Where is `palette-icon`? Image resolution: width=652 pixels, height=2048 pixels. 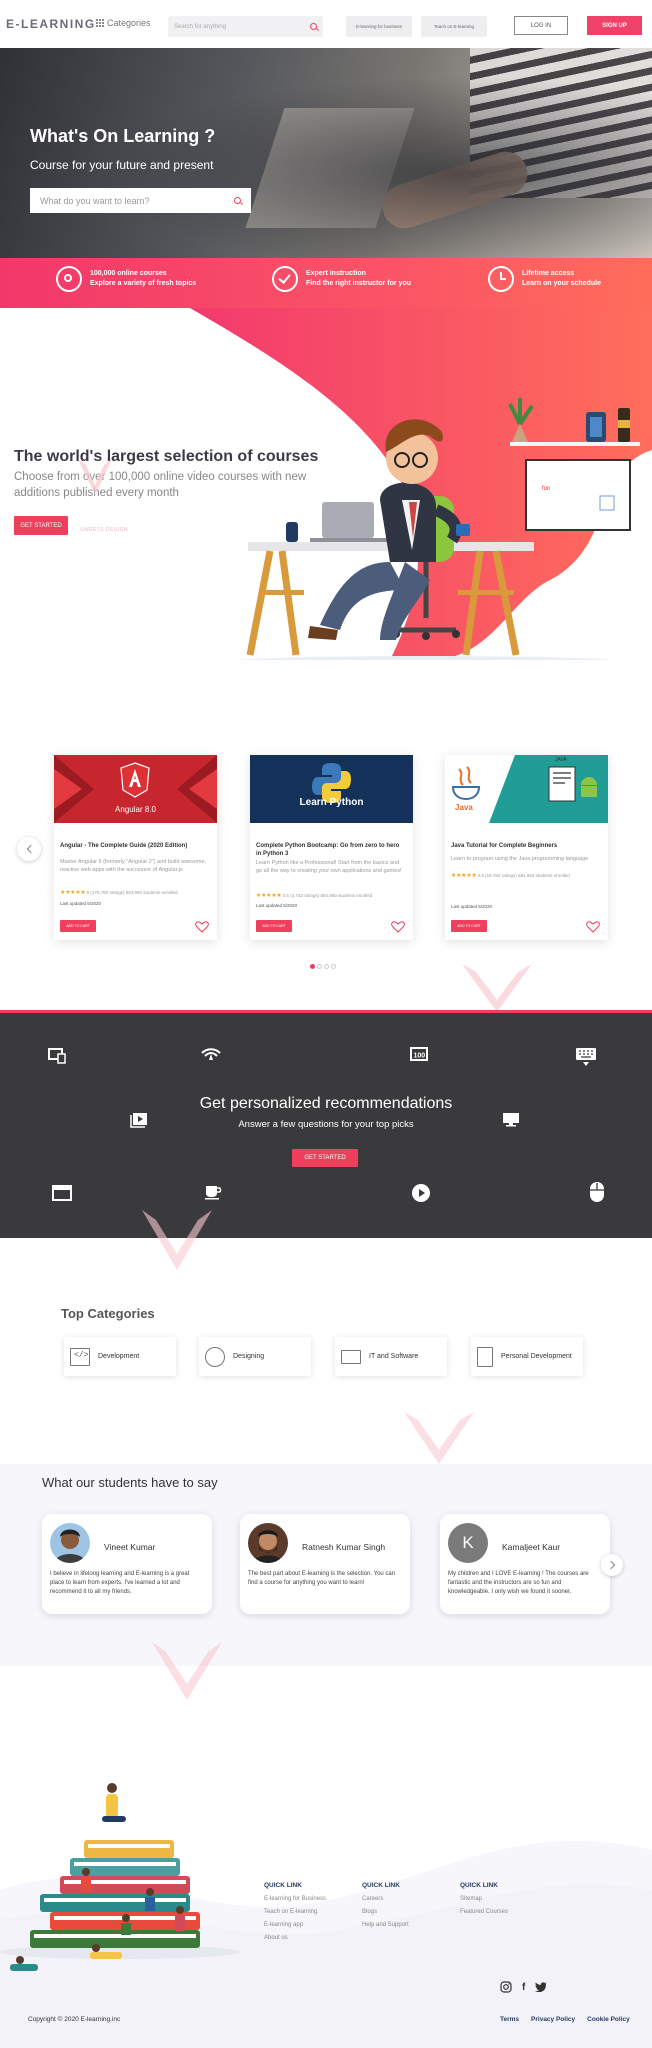
palette-icon is located at coordinates (215, 1356).